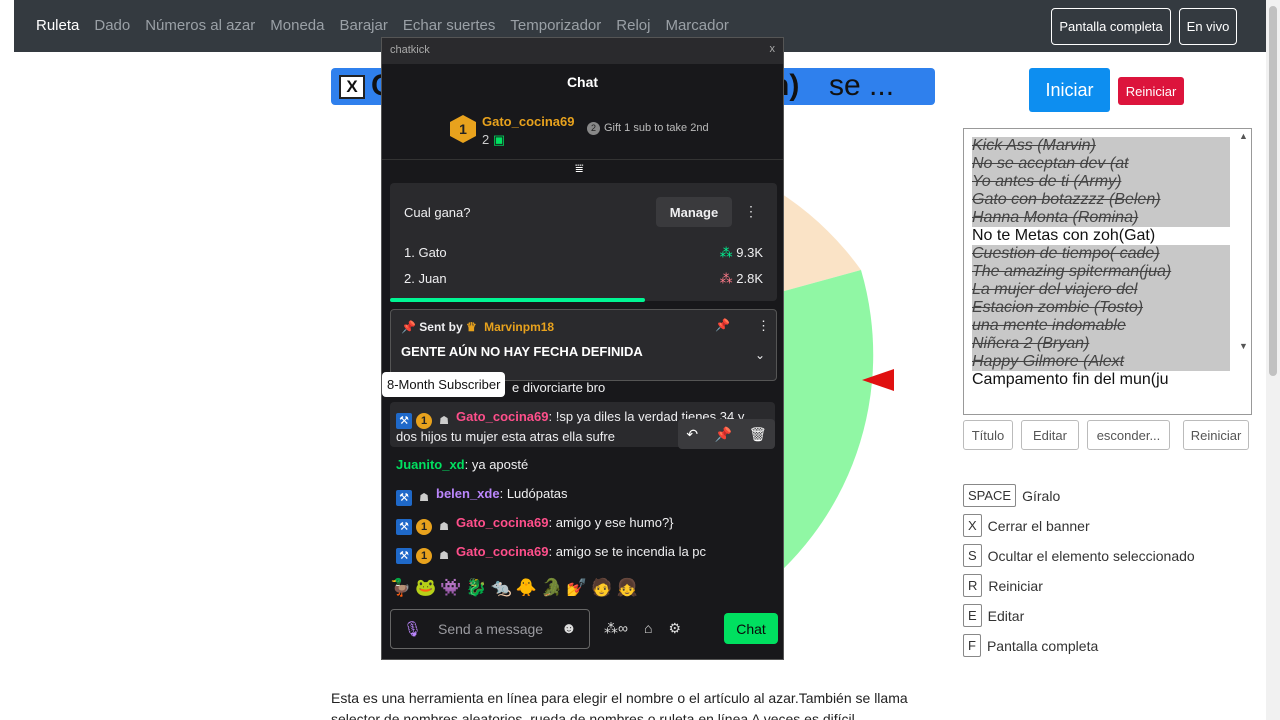 The width and height of the screenshot is (1280, 720). I want to click on message-actions: ↶ 📌 🗑, so click(726, 434).